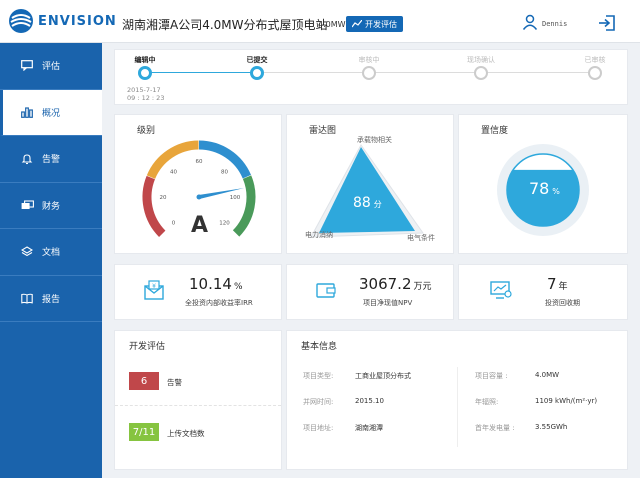 This screenshot has width=640, height=478. I want to click on basic-info-title: 基本信息, so click(319, 347).